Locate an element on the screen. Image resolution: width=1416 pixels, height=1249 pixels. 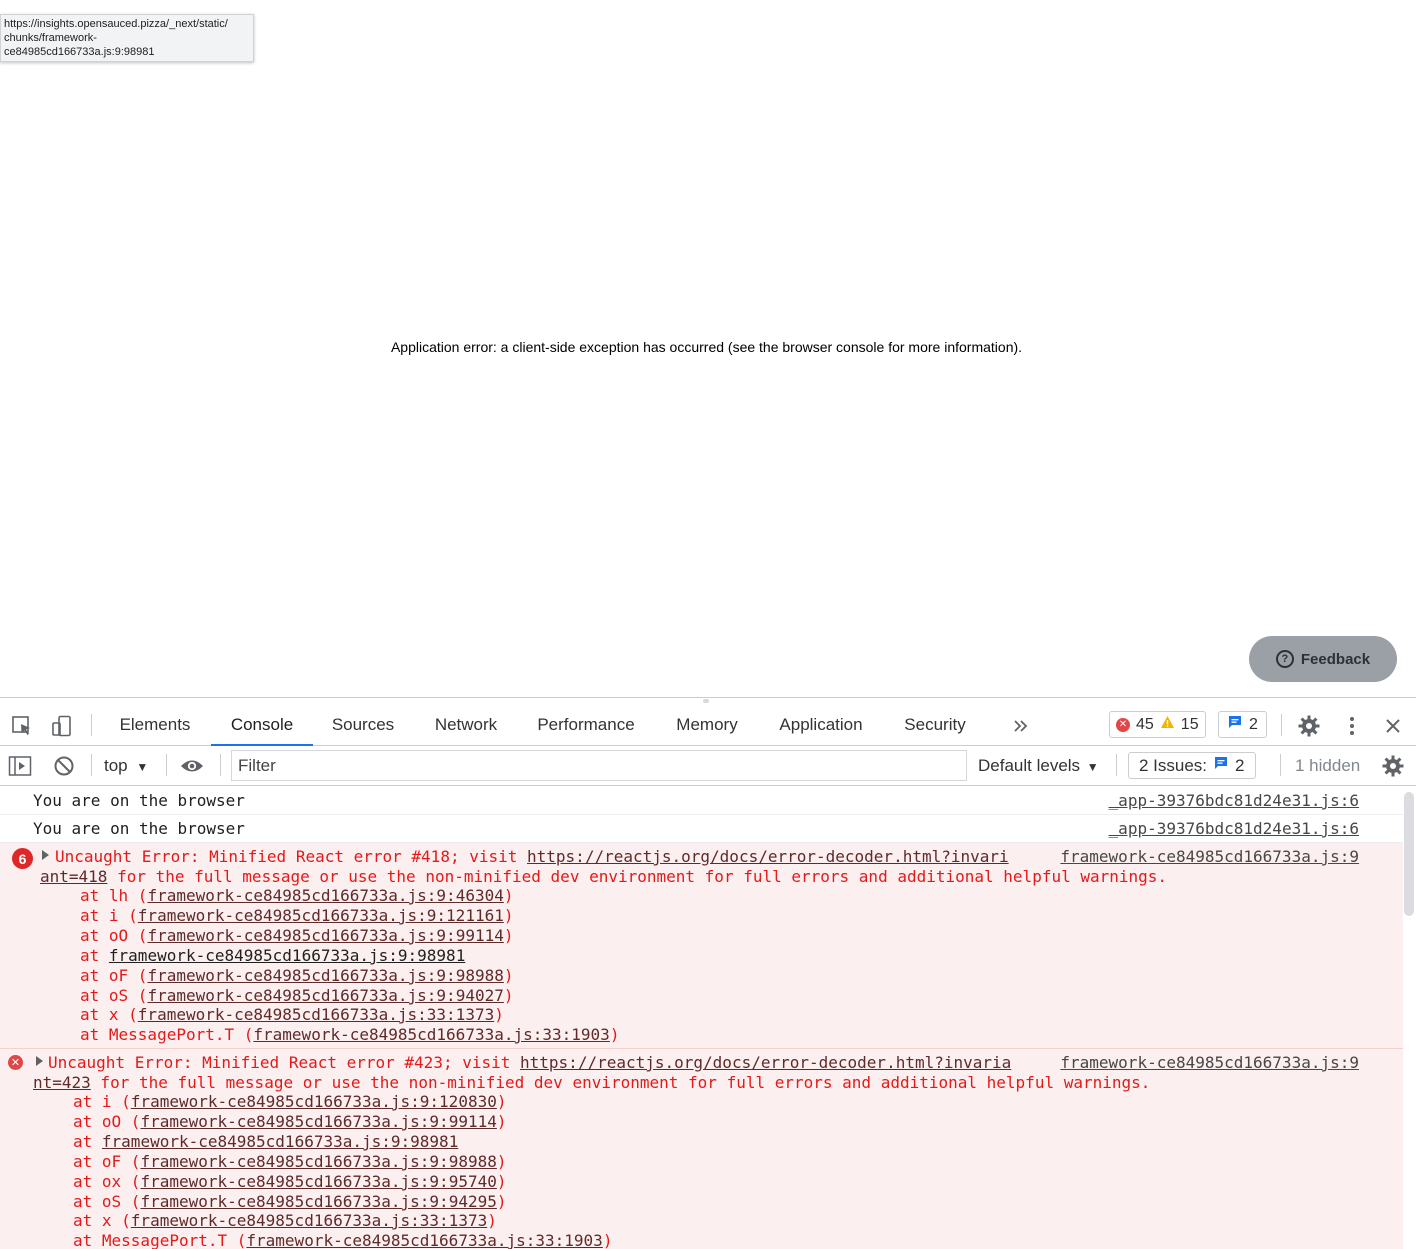
tab-performance: Performance is located at coordinates (586, 726).